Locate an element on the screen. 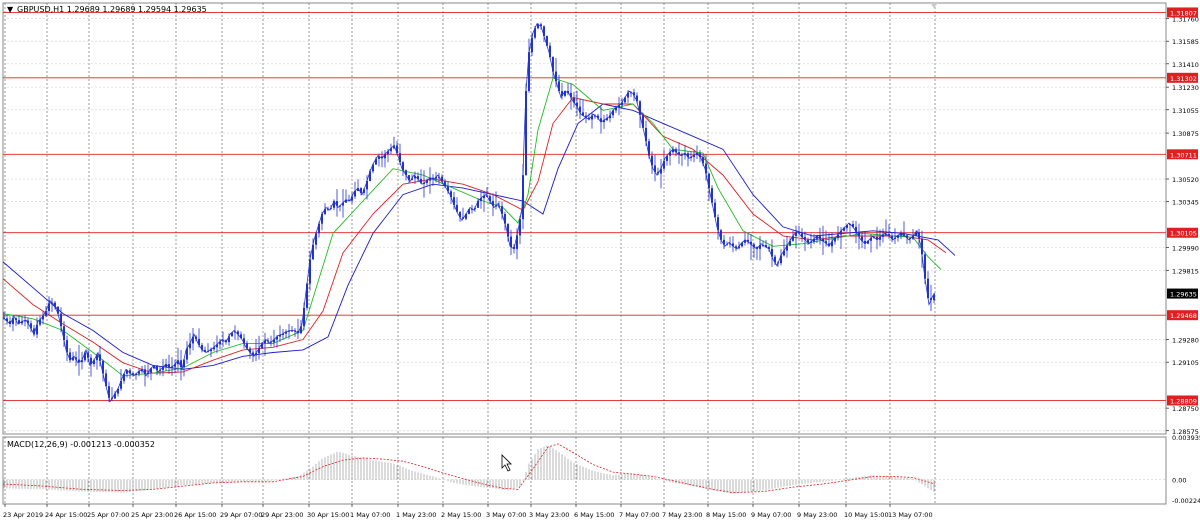 This screenshot has height=527, width=1200. price-tick-label: 1.29280 is located at coordinates (1185, 341).